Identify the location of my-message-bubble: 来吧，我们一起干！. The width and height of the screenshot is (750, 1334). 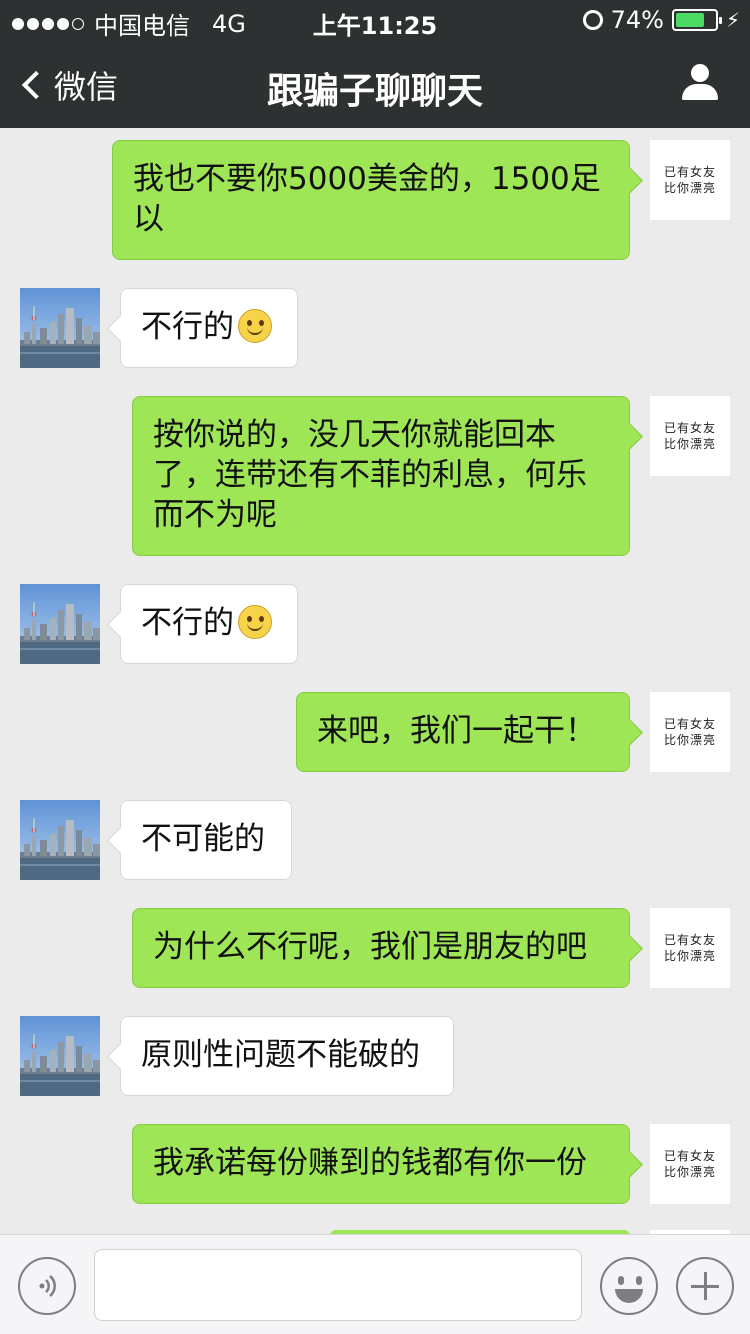
(463, 732).